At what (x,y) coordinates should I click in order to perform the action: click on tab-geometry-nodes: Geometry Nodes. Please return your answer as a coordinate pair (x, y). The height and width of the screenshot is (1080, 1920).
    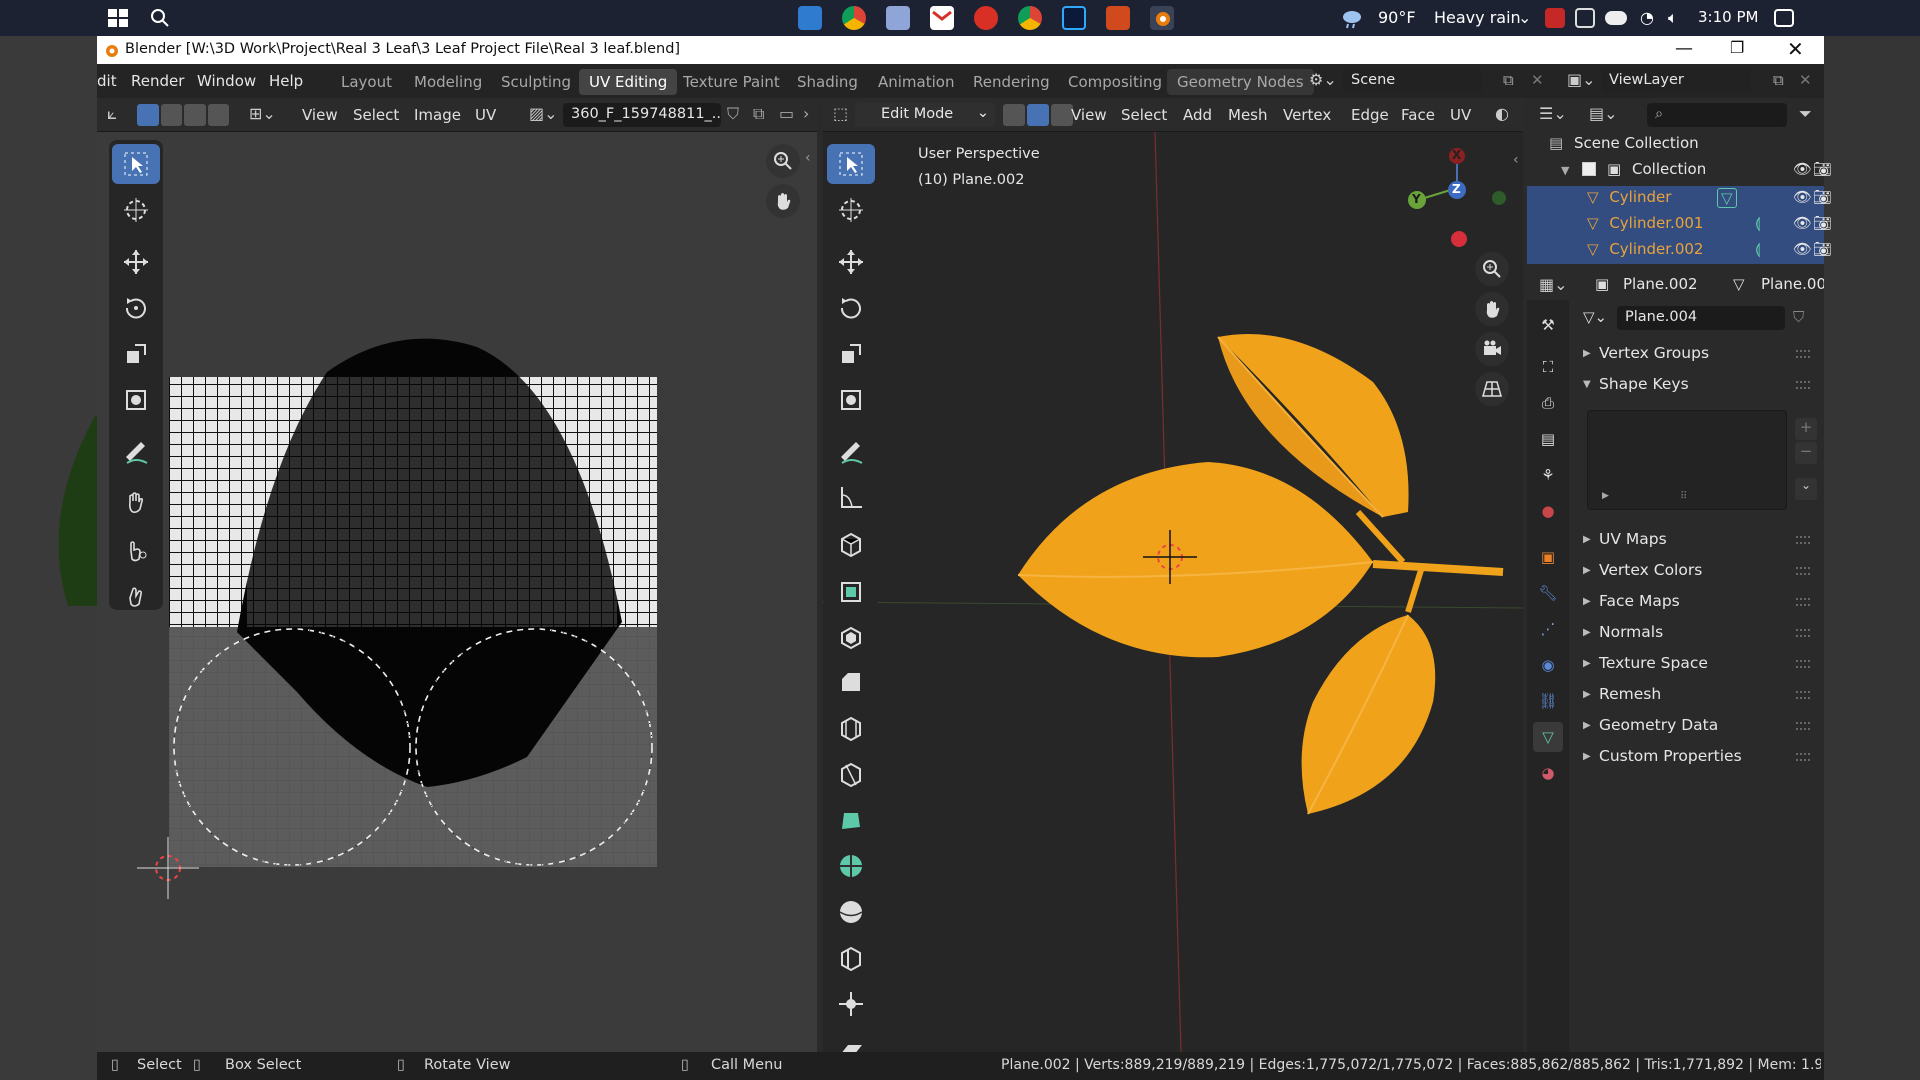
    Looking at the image, I should click on (1240, 82).